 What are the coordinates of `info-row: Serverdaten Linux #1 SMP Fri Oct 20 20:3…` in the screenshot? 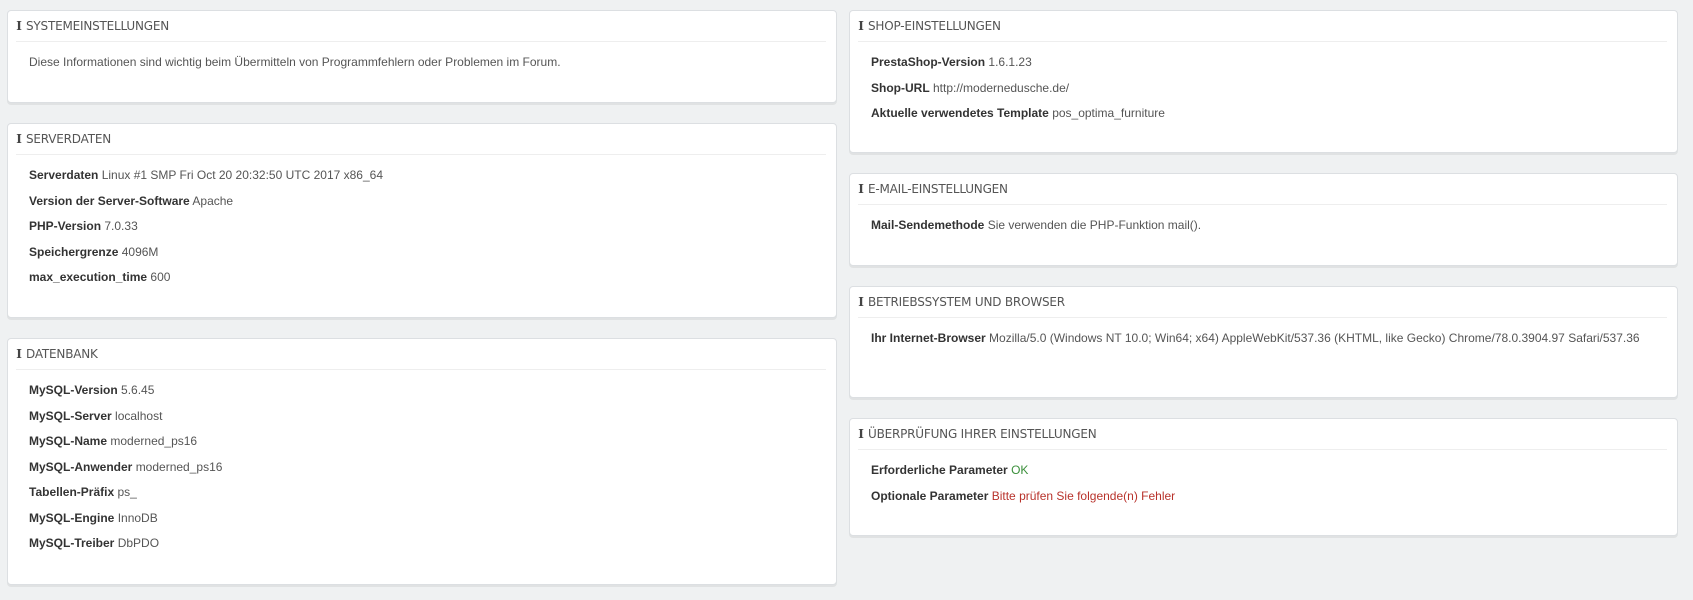 It's located at (206, 175).